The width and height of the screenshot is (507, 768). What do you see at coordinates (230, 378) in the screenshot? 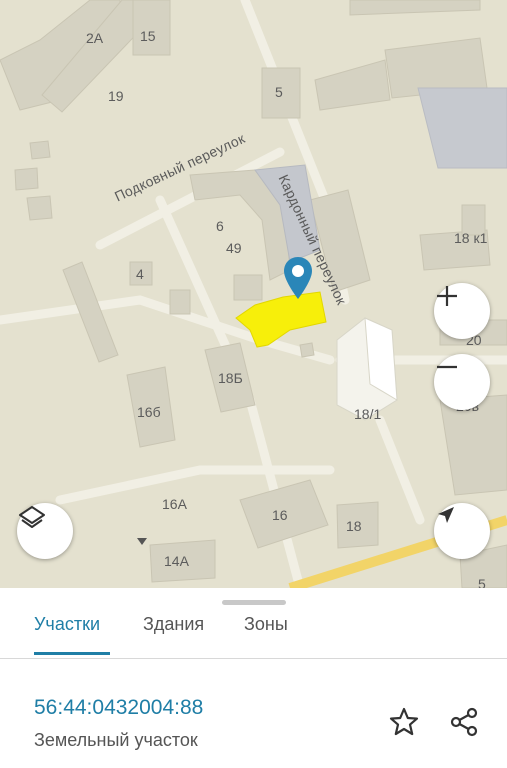
I see `house-label: 18Б` at bounding box center [230, 378].